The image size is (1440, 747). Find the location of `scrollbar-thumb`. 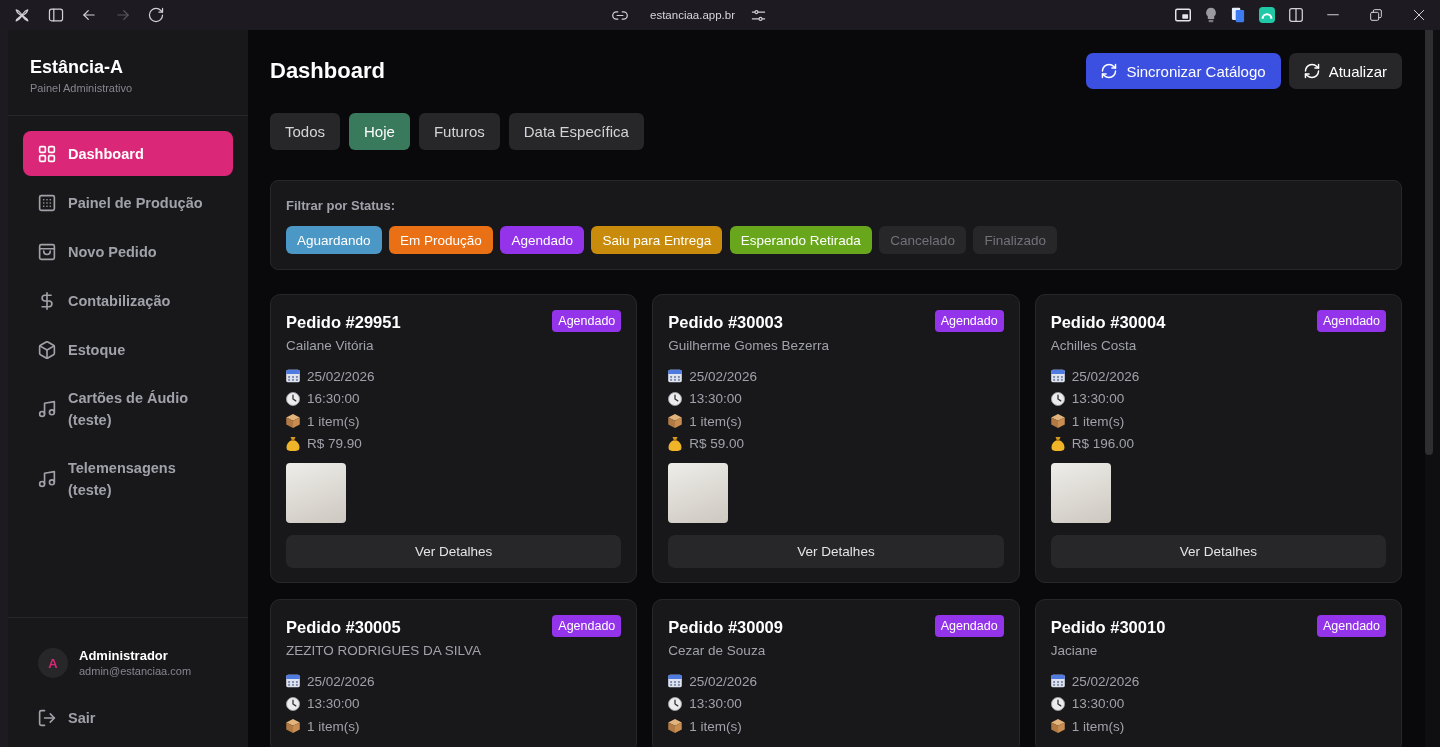

scrollbar-thumb is located at coordinates (1429, 242).